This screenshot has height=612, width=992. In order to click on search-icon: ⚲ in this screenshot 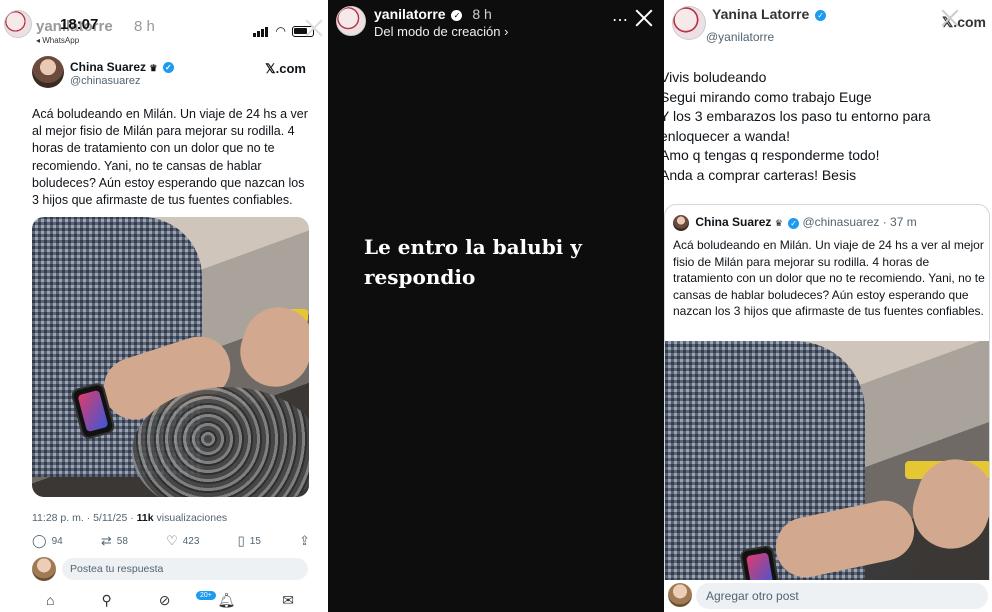, I will do `click(106, 600)`.